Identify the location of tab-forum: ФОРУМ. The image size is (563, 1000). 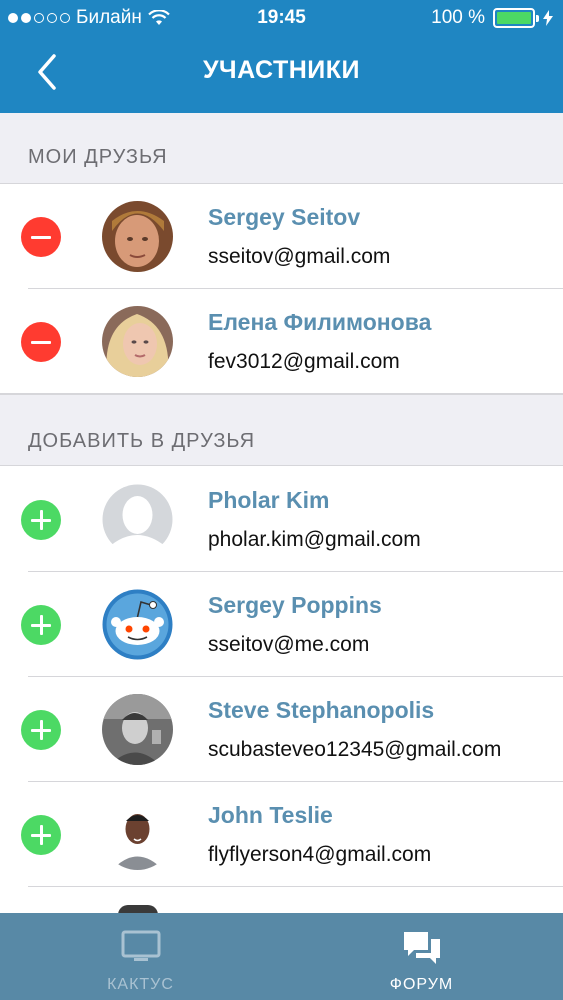
(421, 956).